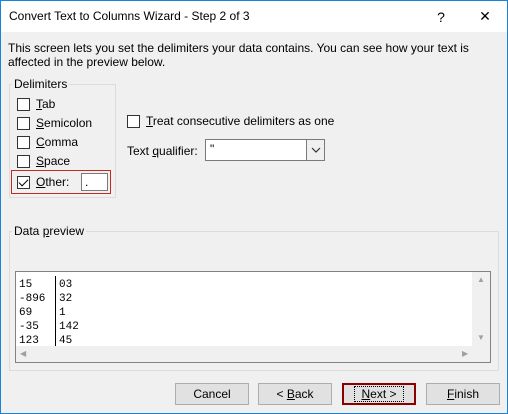  I want to click on finish-button-label: Finish, so click(463, 394).